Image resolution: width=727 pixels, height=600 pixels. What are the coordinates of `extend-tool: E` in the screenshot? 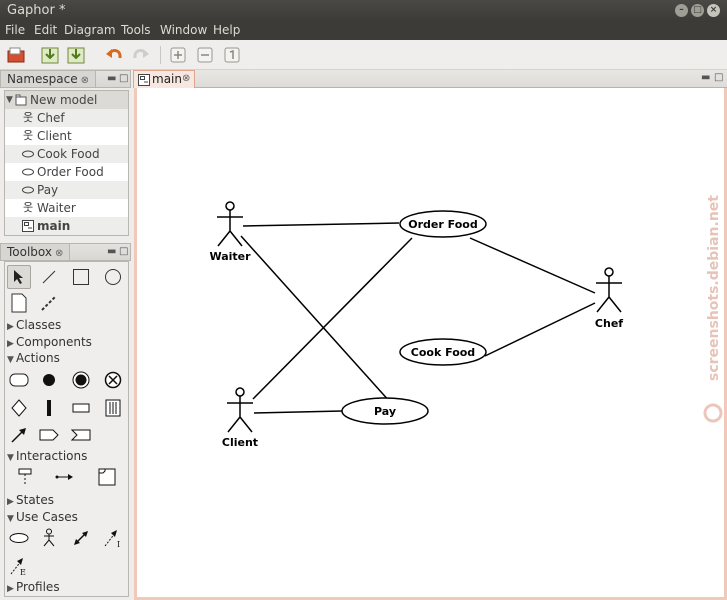 It's located at (19, 566).